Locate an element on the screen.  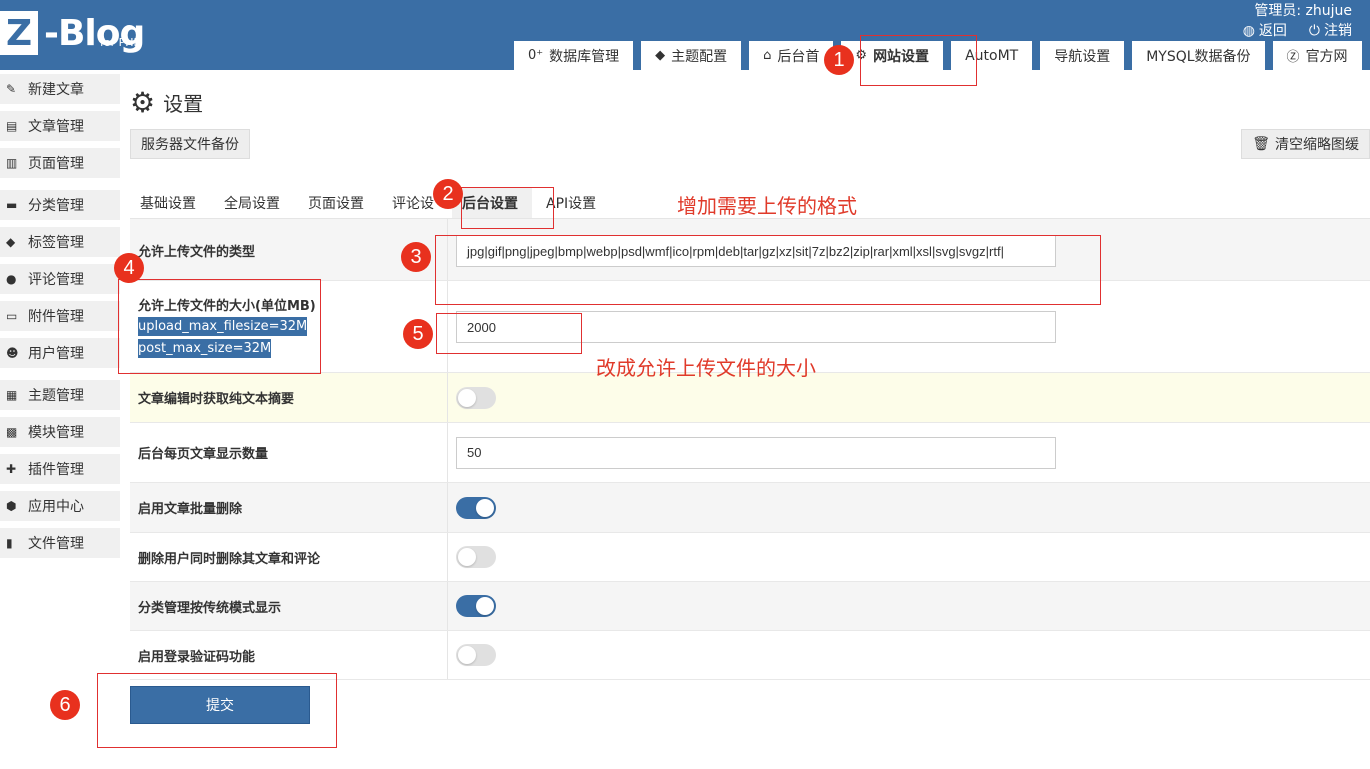
gear-icon: ⚙ is located at coordinates (143, 102).